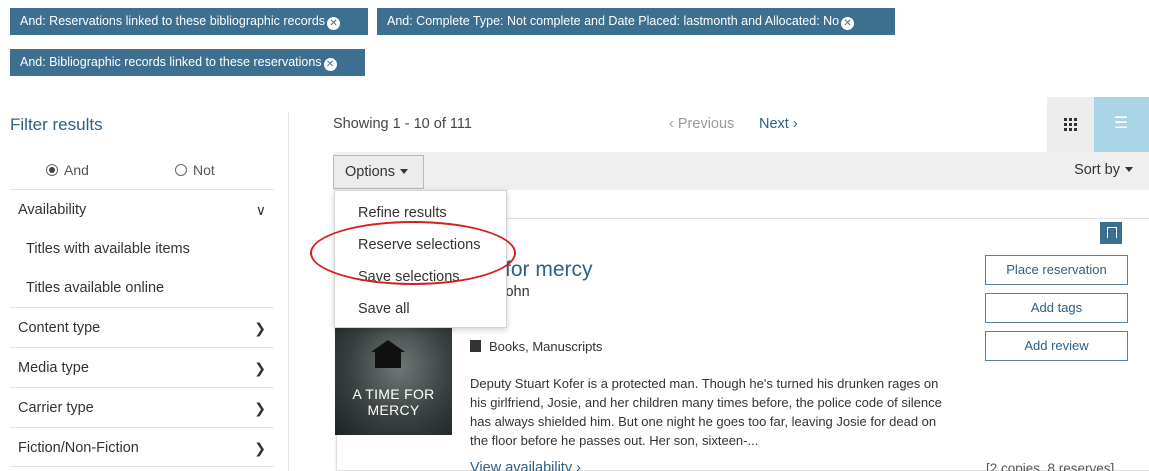  Describe the element at coordinates (1056, 270) in the screenshot. I see `place-reservation-button: Place reservation` at that location.